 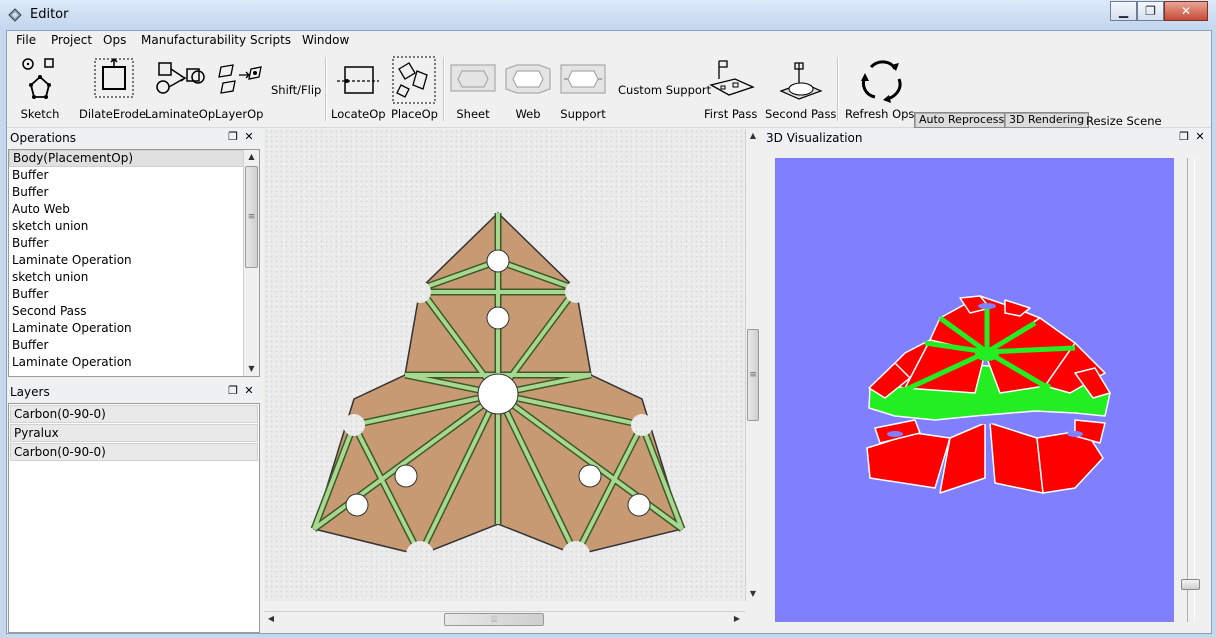 What do you see at coordinates (494, 619) in the screenshot?
I see `scrollbar-thumb: ⦙⦙⦙` at bounding box center [494, 619].